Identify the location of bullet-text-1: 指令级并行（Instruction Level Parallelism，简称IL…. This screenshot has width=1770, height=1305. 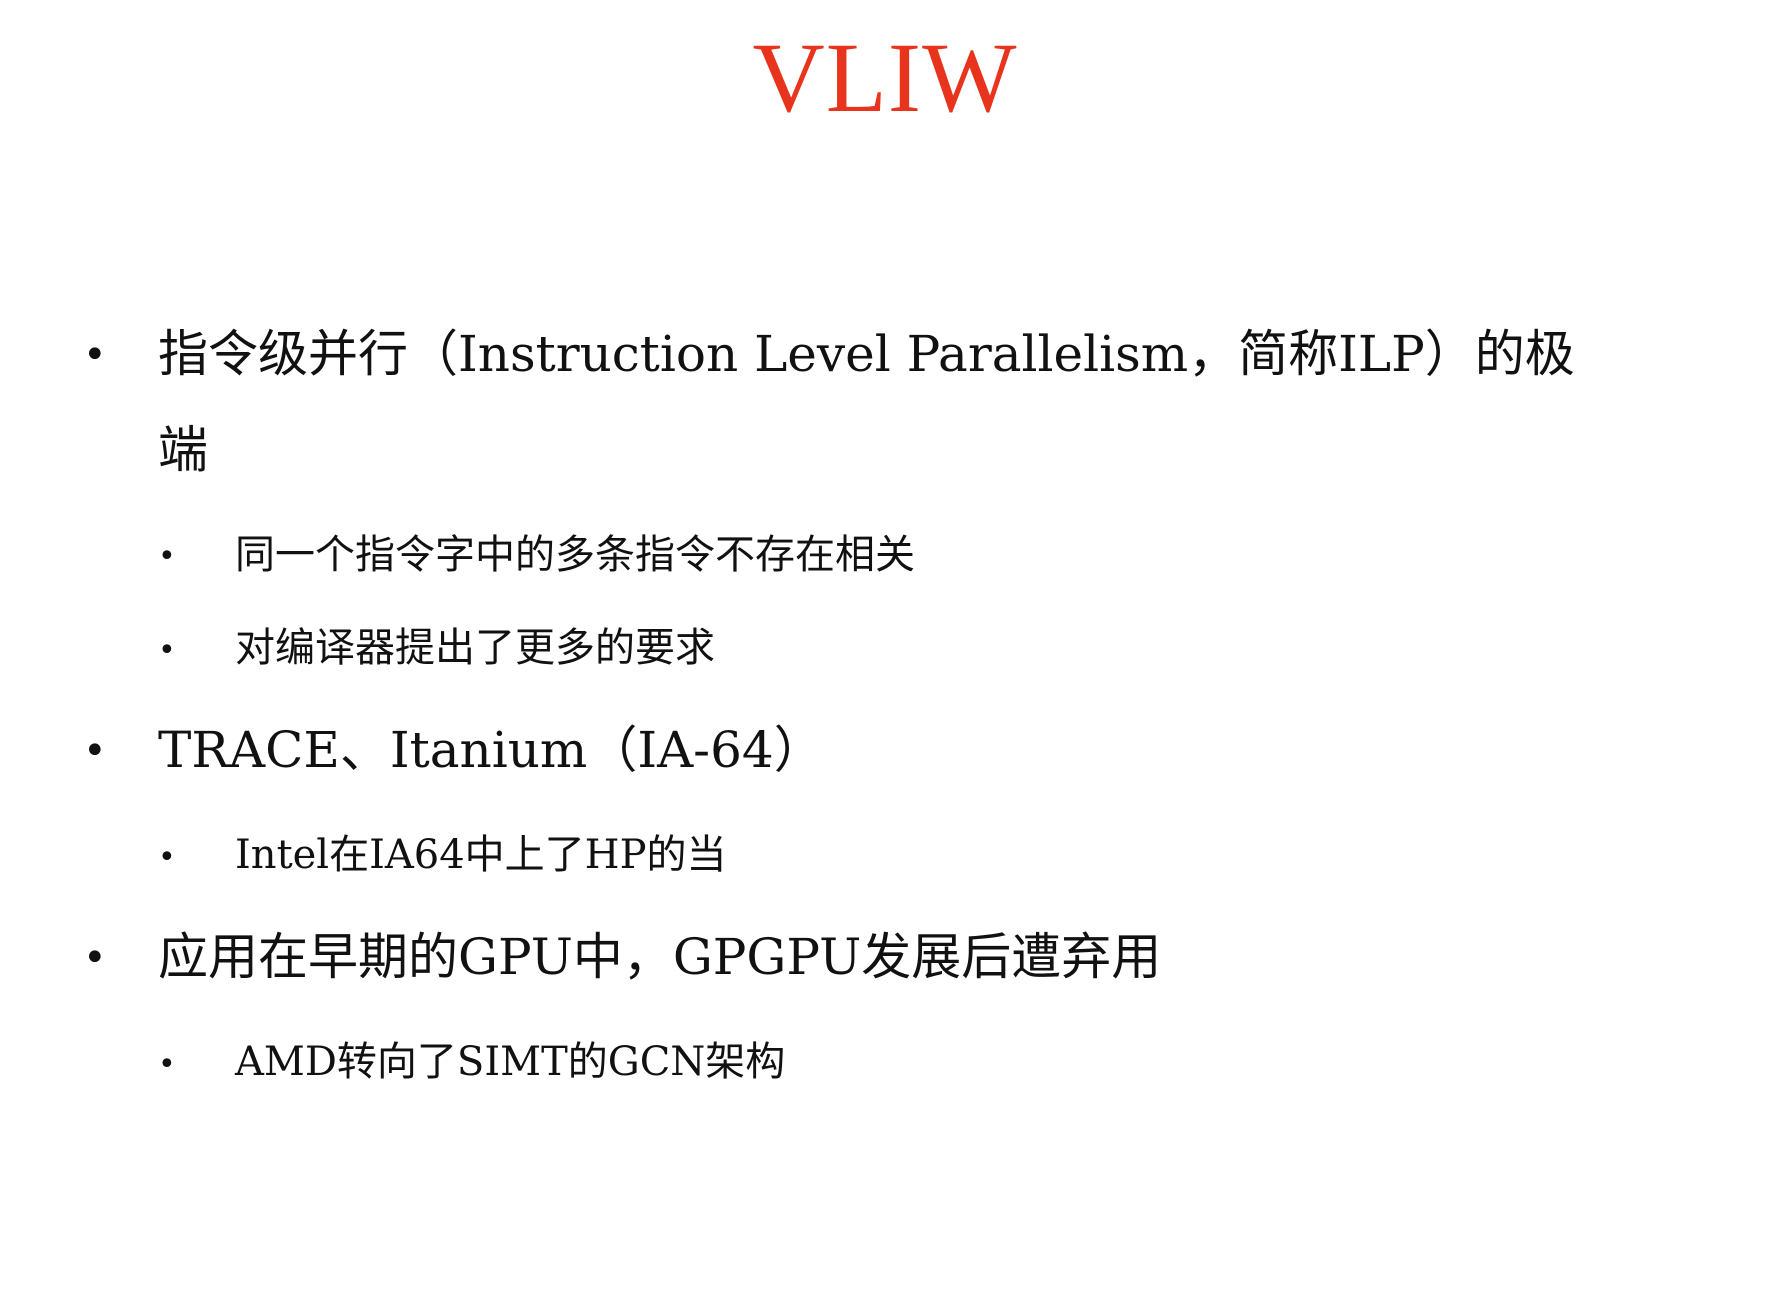
(866, 354).